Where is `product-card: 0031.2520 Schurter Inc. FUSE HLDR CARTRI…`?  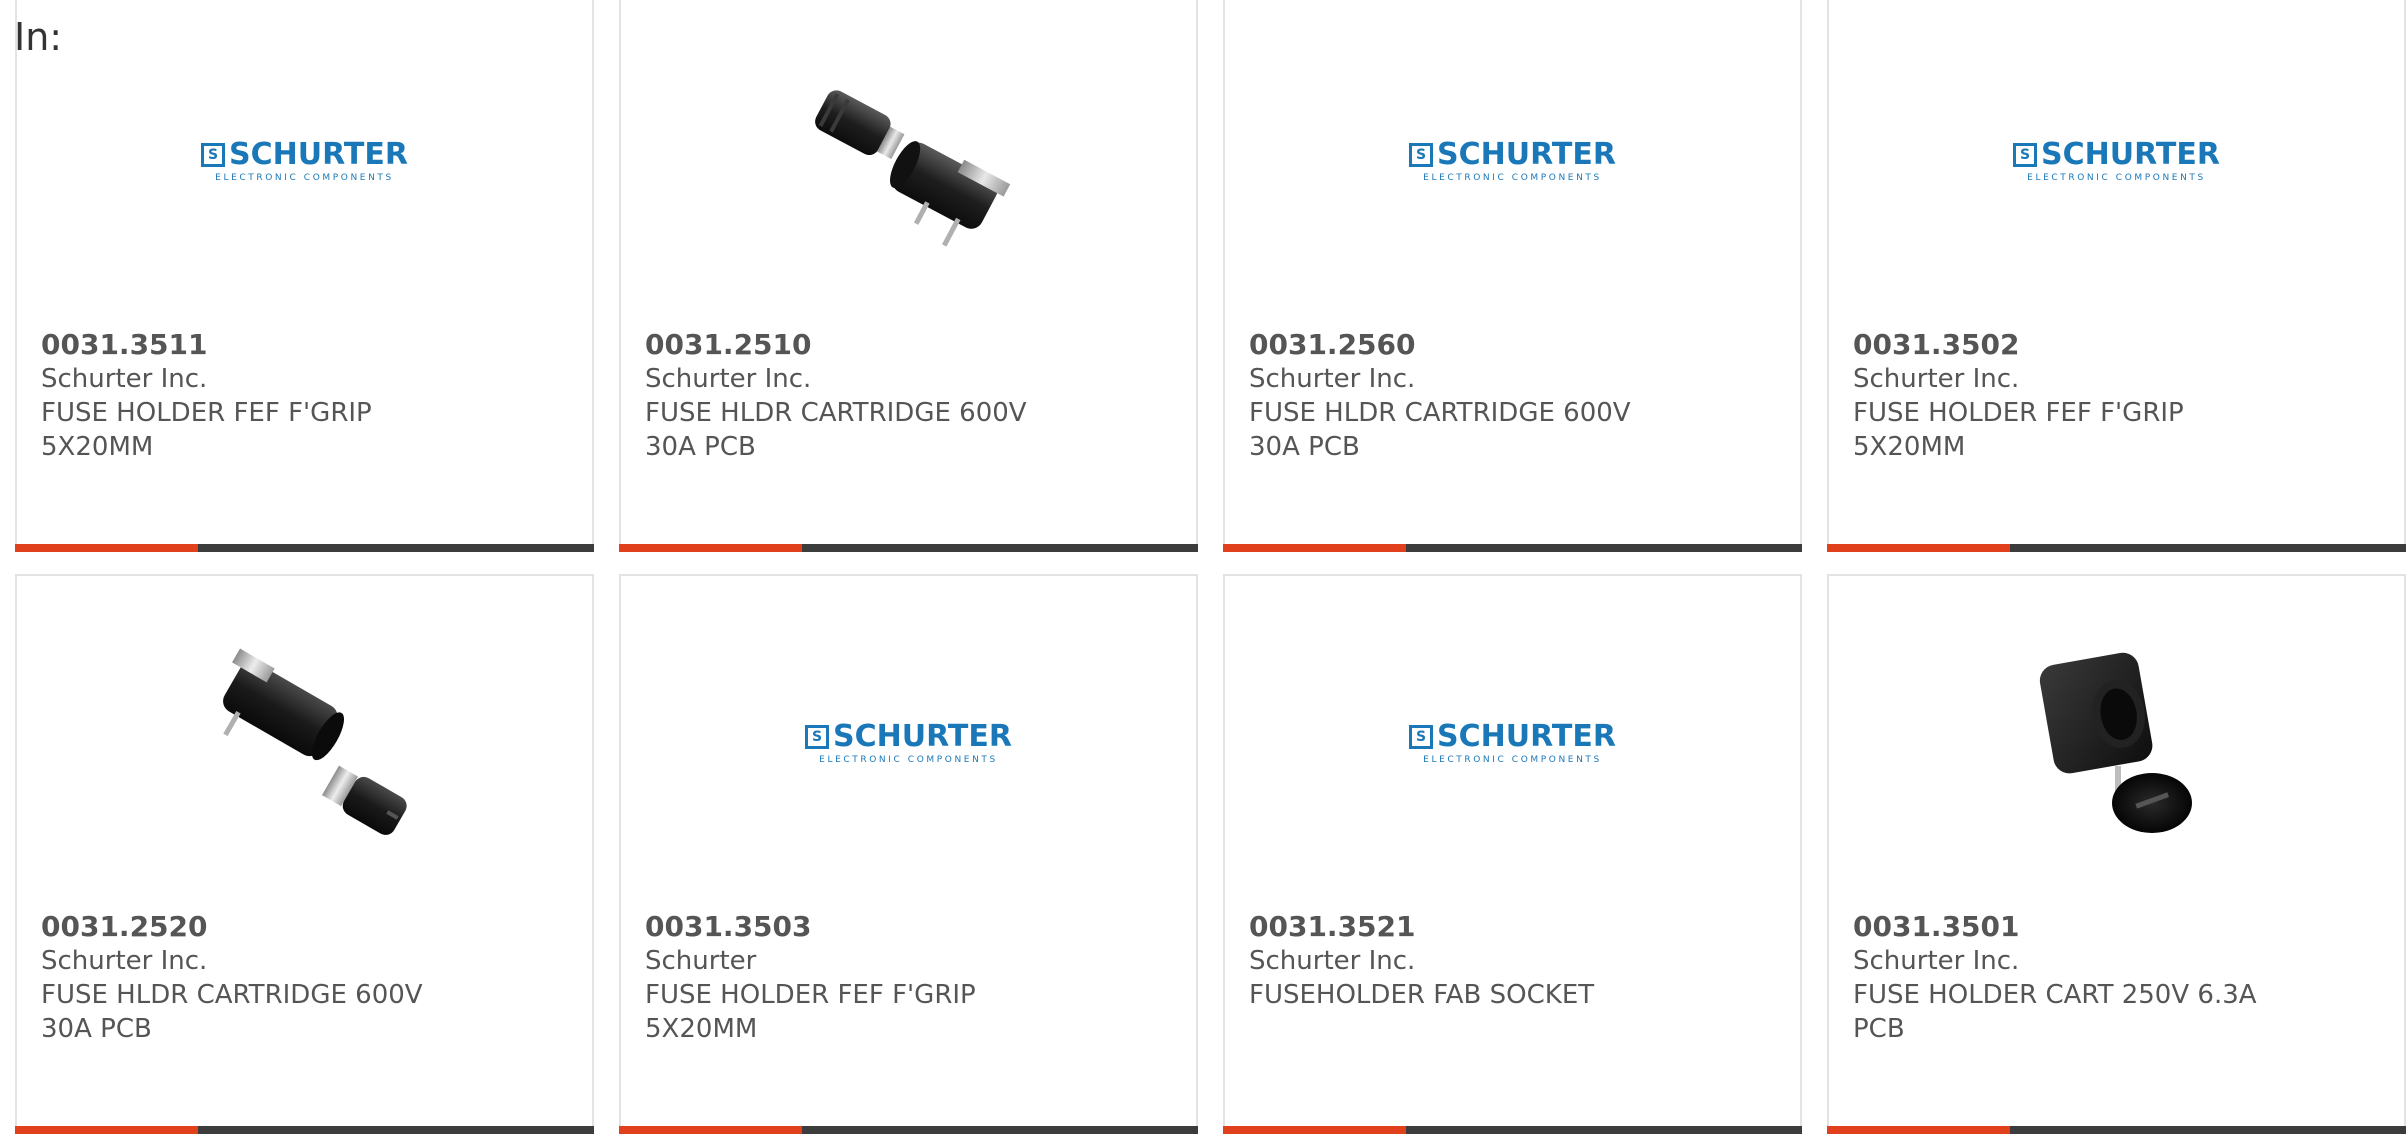
product-card: 0031.2520 Schurter Inc. FUSE HLDR CARTRI… is located at coordinates (304, 854).